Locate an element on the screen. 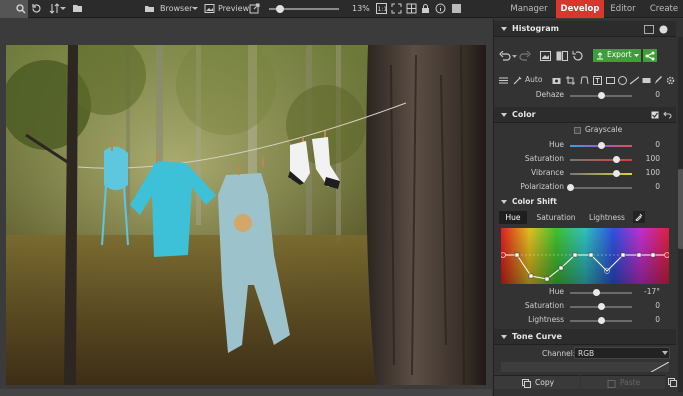 The width and height of the screenshot is (683, 396). redo-icon is located at coordinates (525, 56).